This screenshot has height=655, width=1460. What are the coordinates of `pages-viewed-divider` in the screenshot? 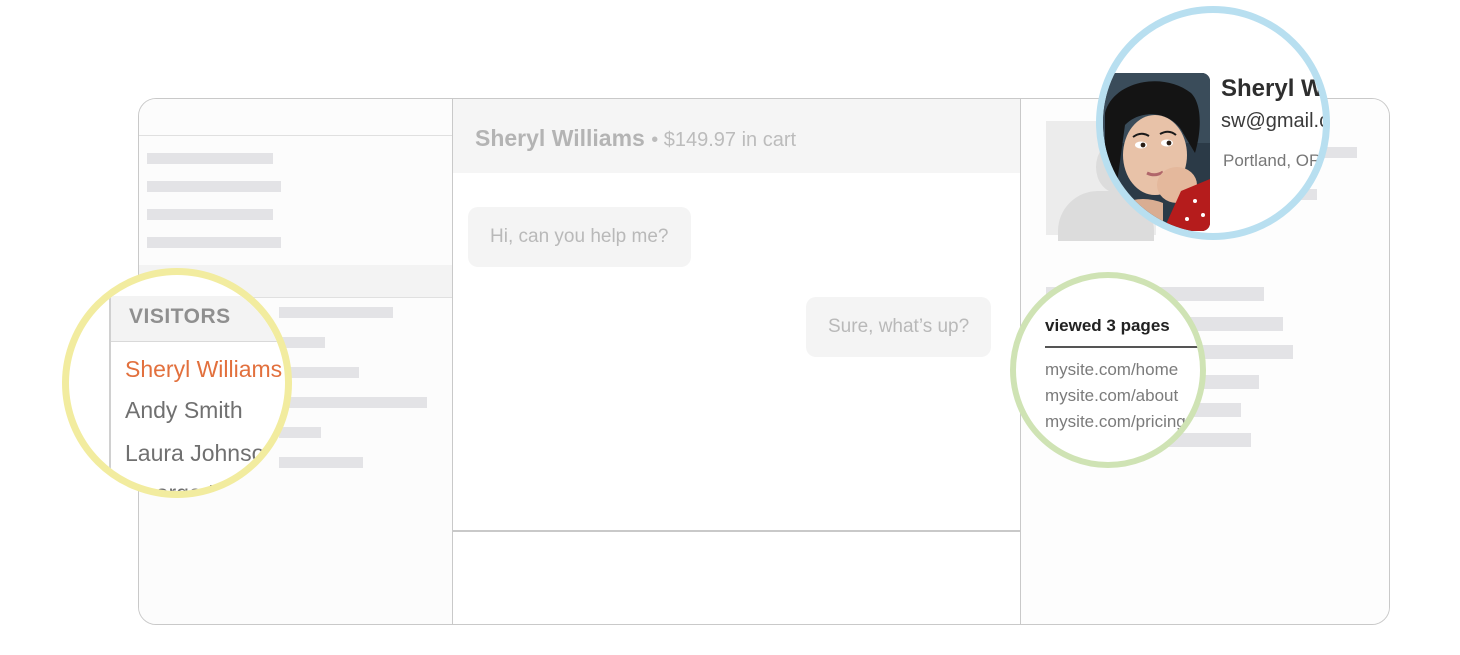 It's located at (1122, 347).